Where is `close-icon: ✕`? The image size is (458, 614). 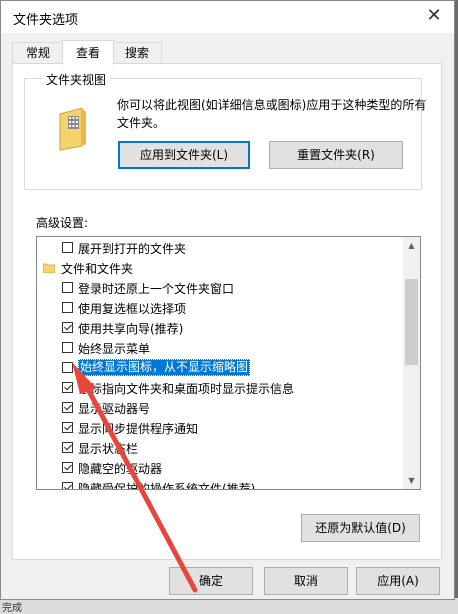 close-icon: ✕ is located at coordinates (434, 16).